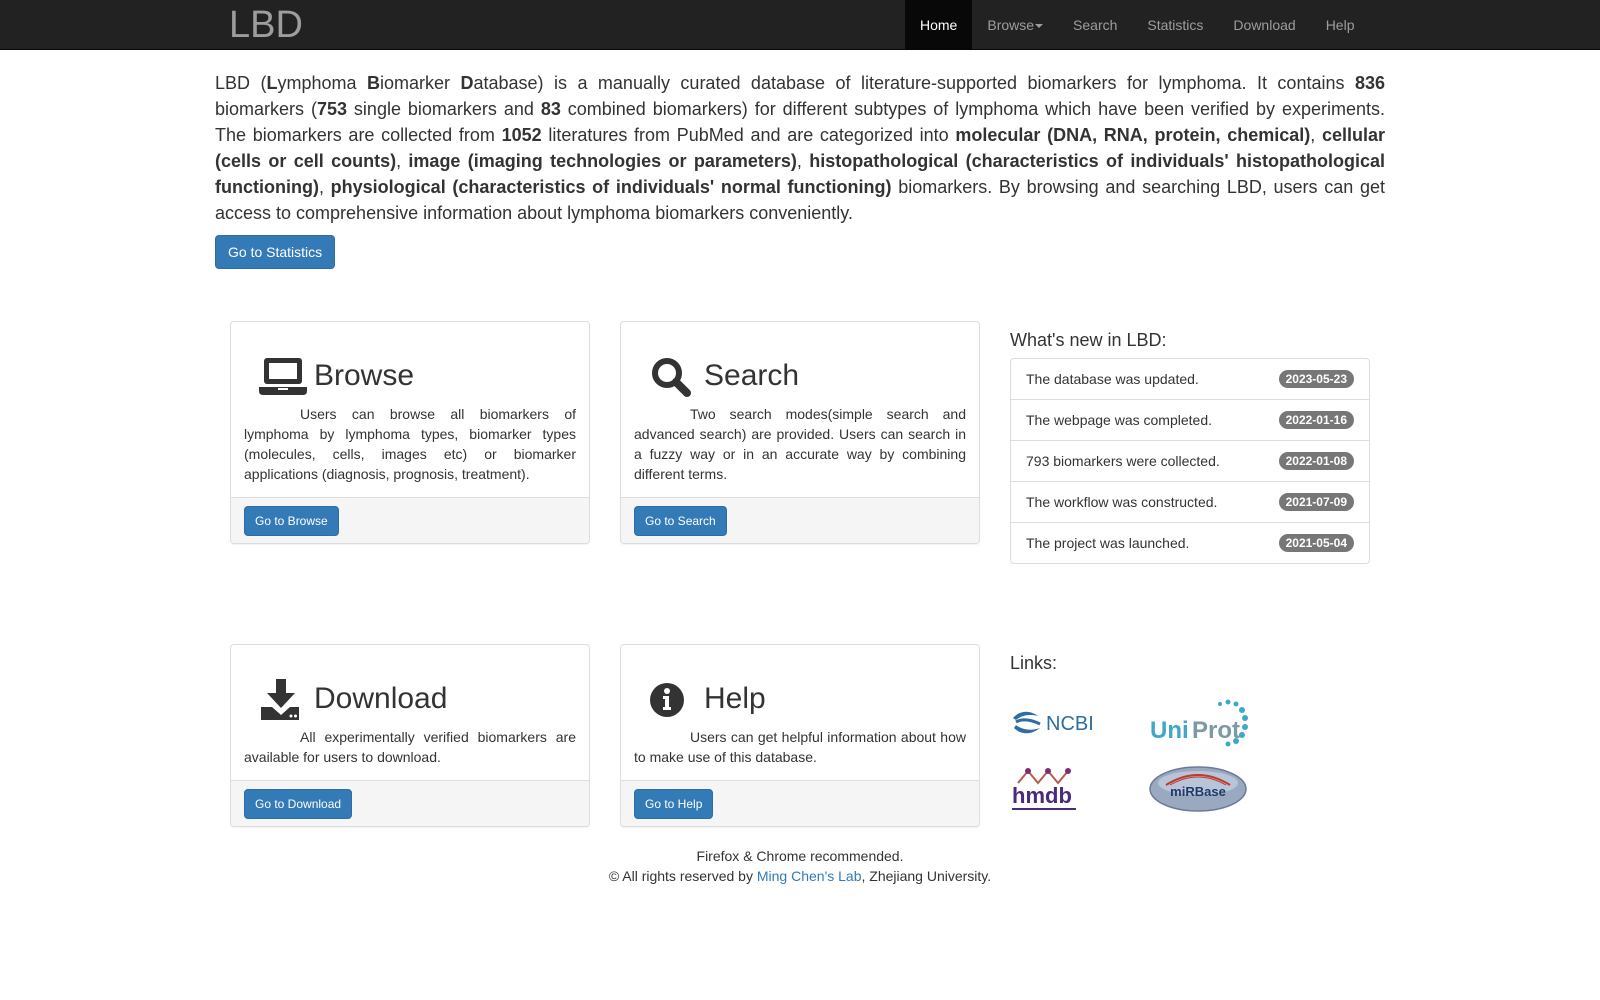 This screenshot has height=1000, width=1600. I want to click on news-text: The workflow was constructed., so click(1122, 502).